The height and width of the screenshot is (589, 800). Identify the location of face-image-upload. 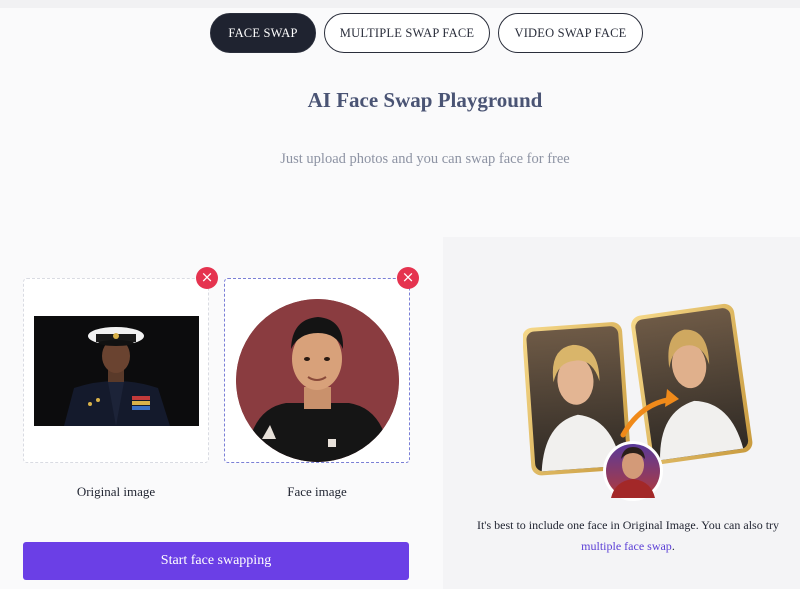
(317, 370).